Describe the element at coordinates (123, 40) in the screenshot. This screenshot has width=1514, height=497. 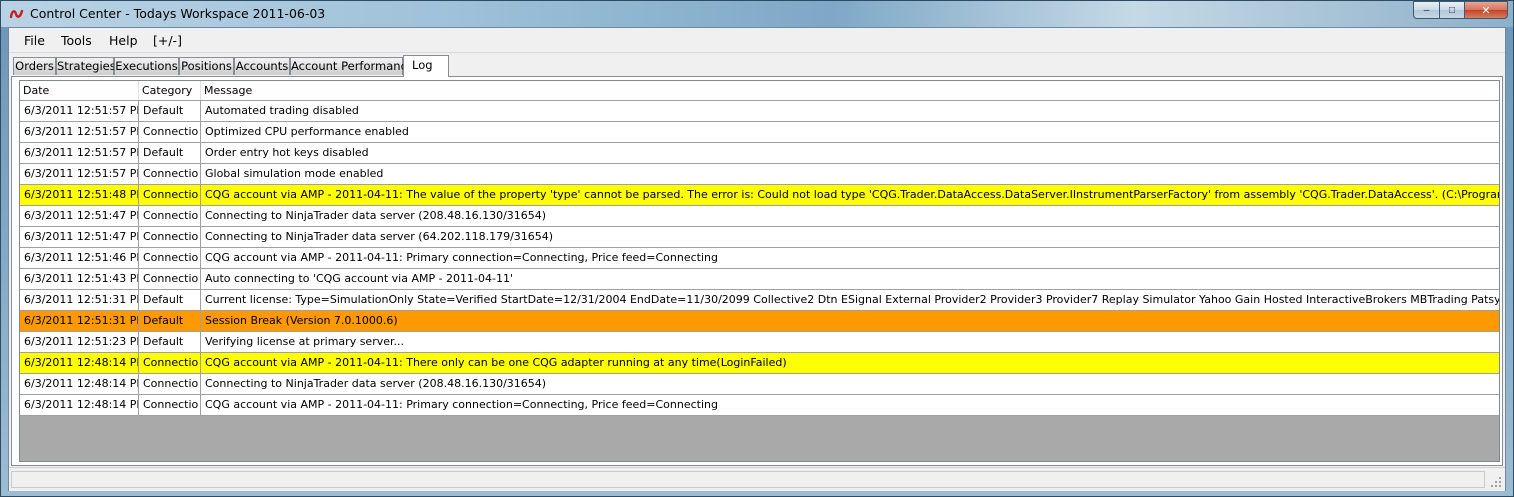
I see `menu-help: Help` at that location.